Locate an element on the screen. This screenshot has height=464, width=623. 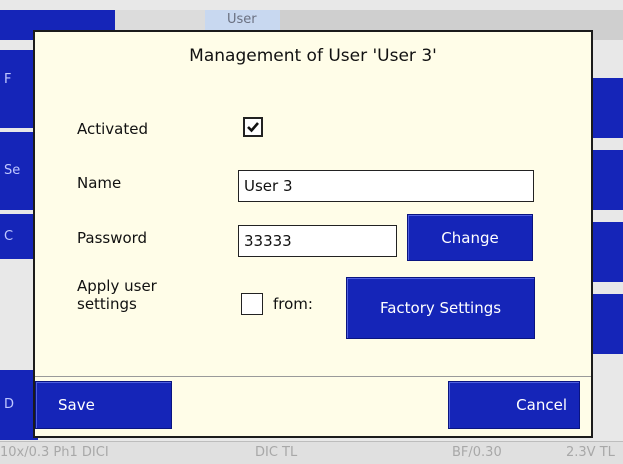
cancel-button: Cancel is located at coordinates (514, 405).